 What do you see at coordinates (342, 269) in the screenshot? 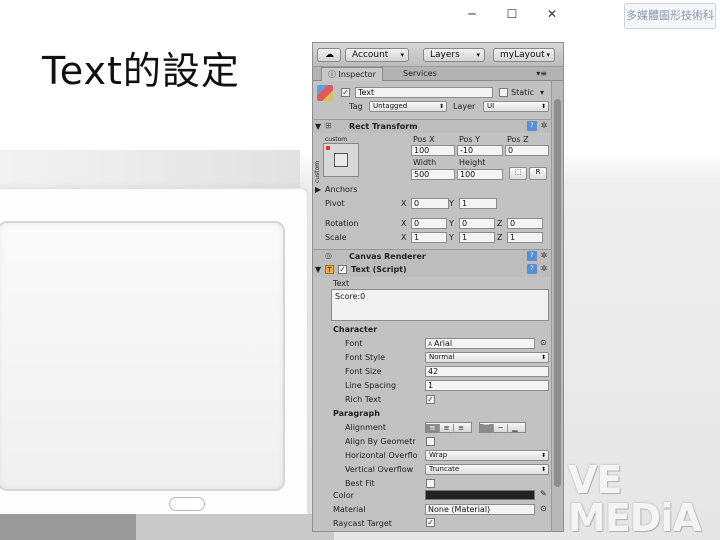
I see `text-enabled-checkbox: ✓` at bounding box center [342, 269].